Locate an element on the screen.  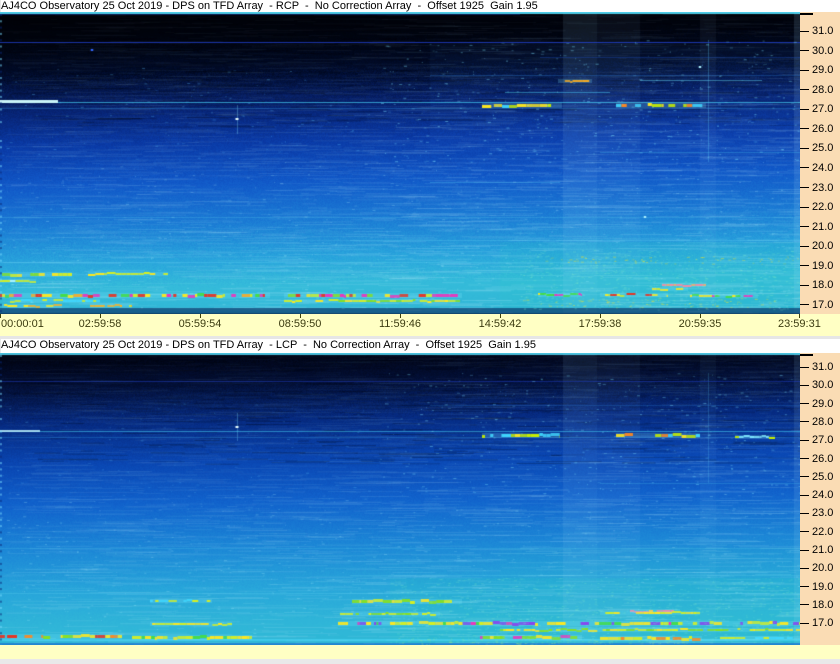
x-tick-label: 23:59:31 is located at coordinates (799, 324).